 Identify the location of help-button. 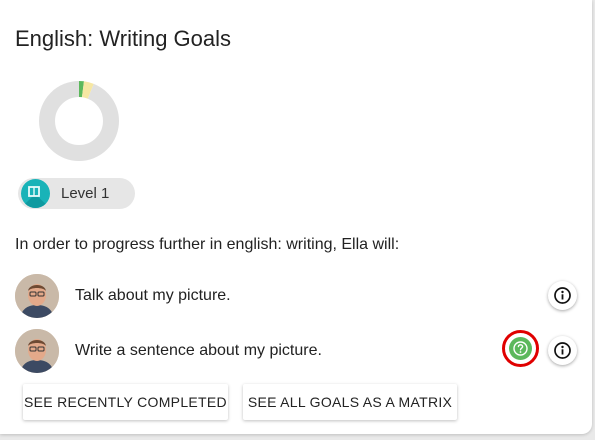
(520, 348).